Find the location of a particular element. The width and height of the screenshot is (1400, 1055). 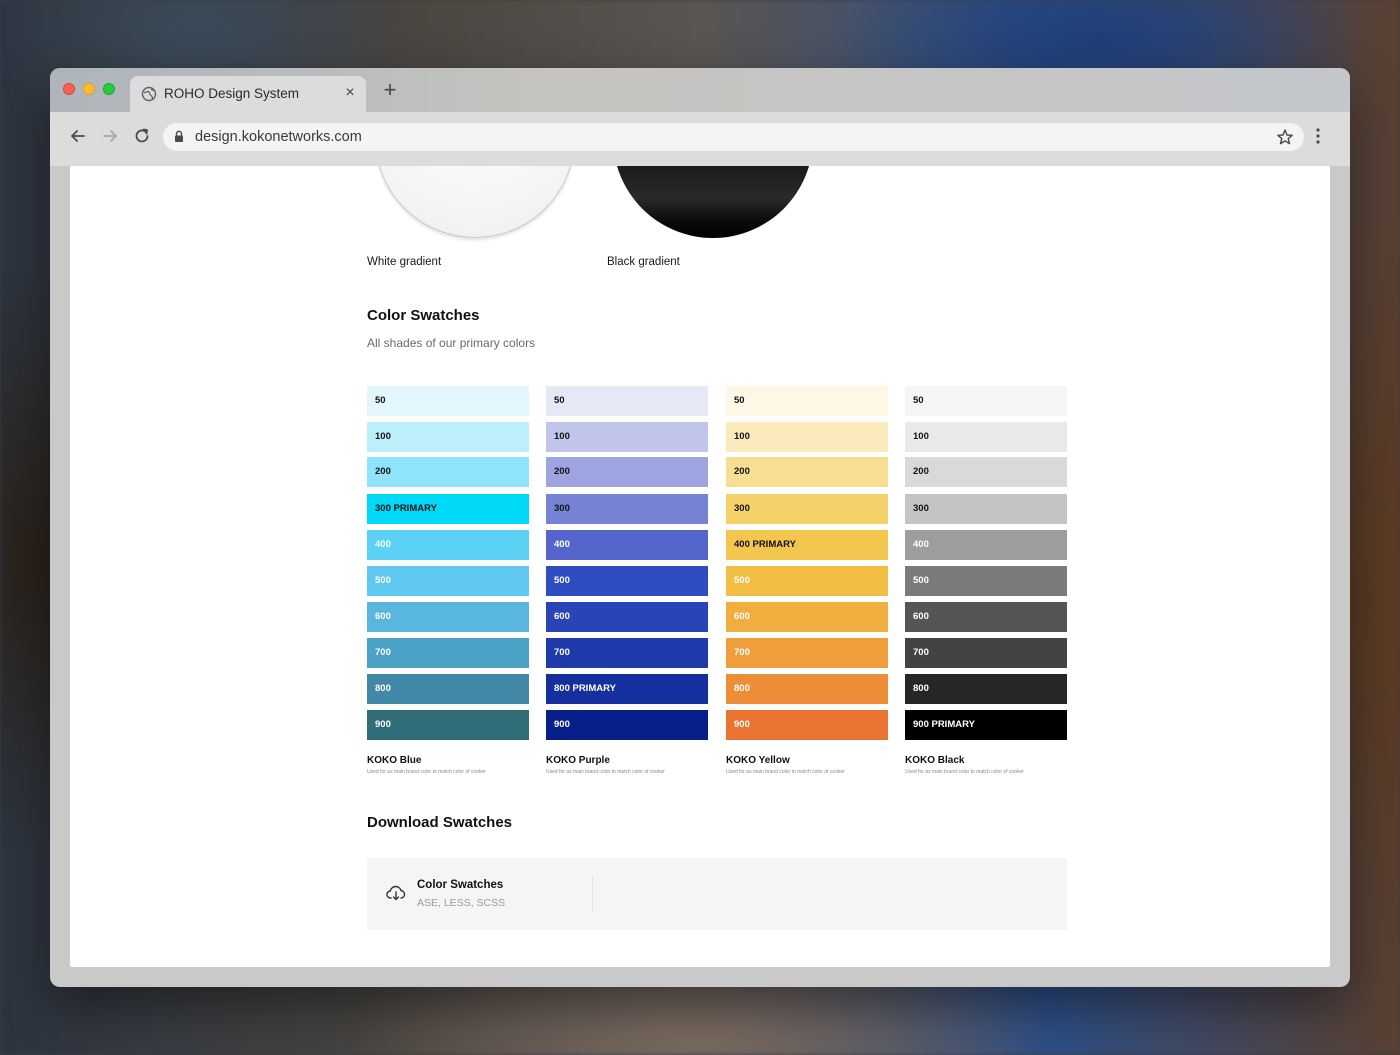

white-gradient-circle is located at coordinates (475, 202).